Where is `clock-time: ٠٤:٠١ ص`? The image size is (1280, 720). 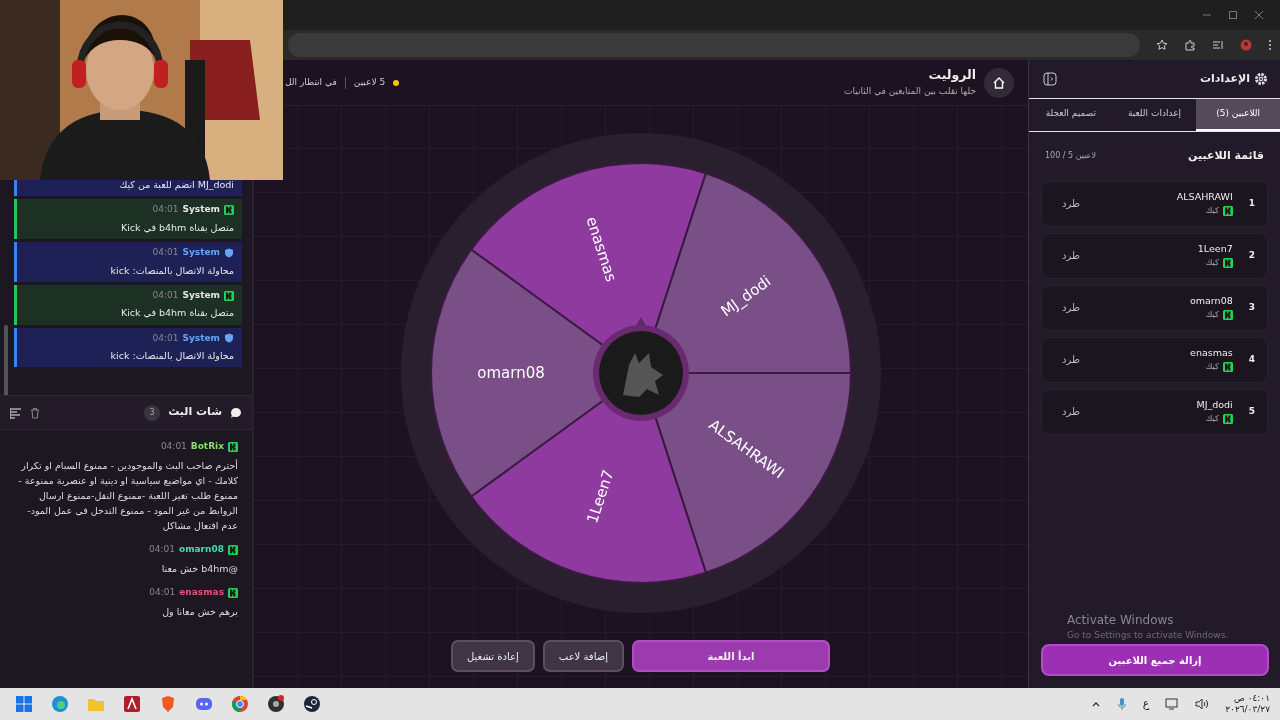 clock-time: ٠٤:٠١ ص is located at coordinates (1251, 698).